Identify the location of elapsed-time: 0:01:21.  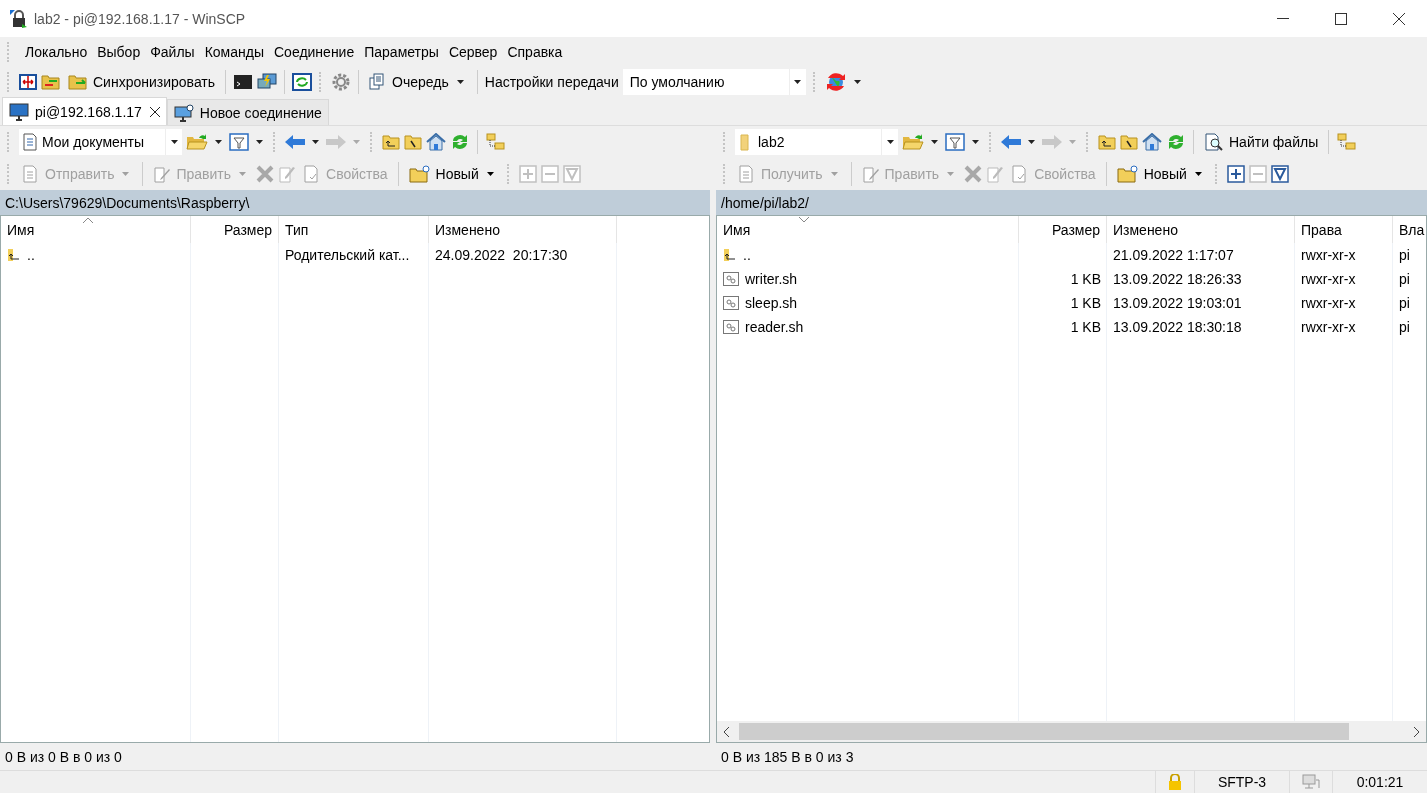
(1380, 782).